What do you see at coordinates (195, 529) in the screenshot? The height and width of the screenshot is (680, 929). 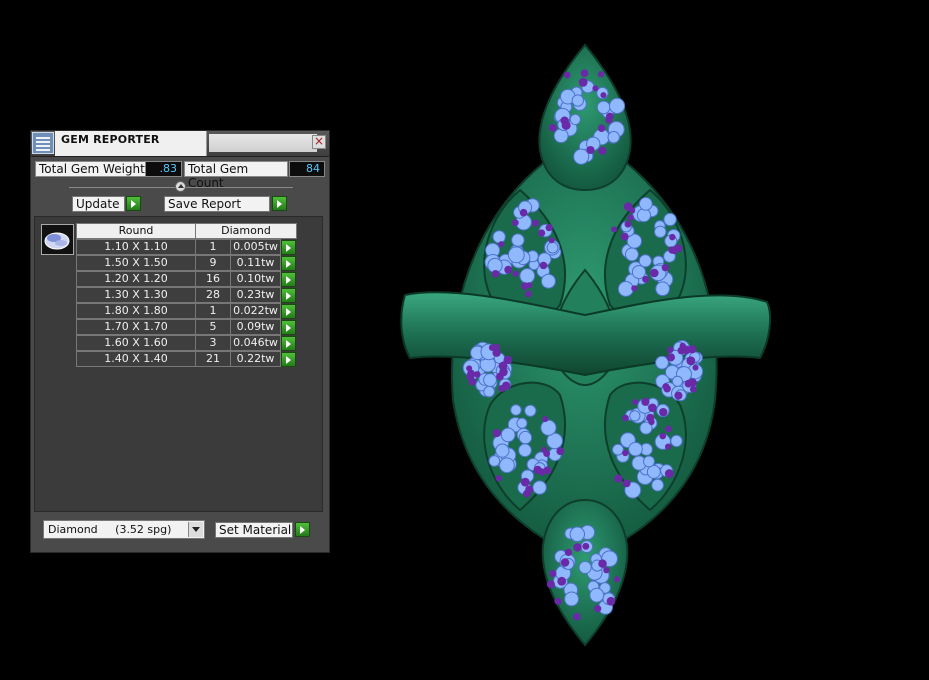 I see `chevron-down-icon` at bounding box center [195, 529].